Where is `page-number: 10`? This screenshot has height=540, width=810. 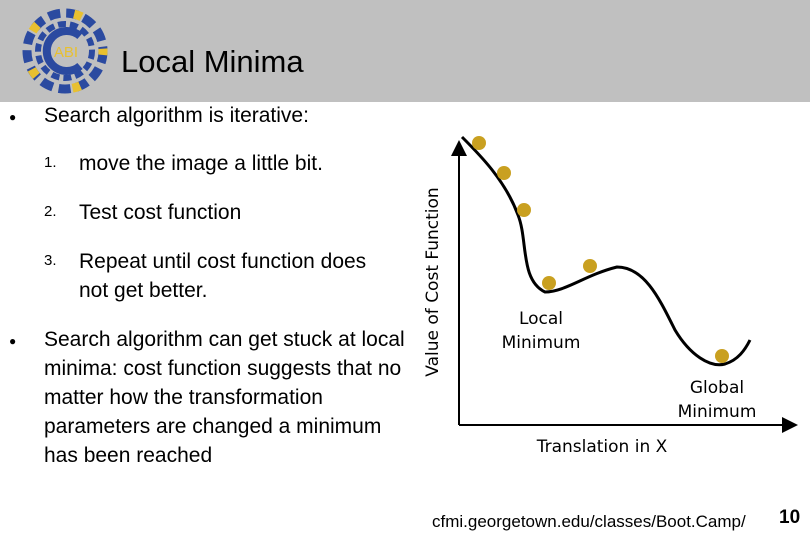
page-number: 10 is located at coordinates (790, 517).